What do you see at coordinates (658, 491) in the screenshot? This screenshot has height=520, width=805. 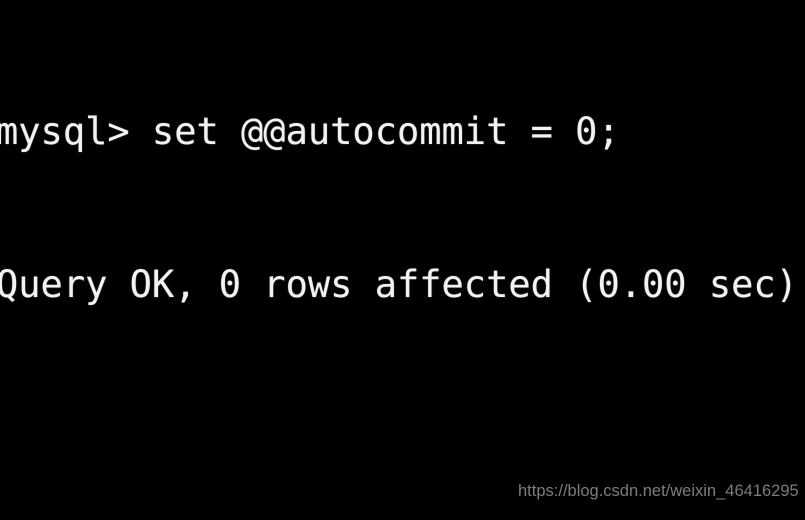 I see `watermark-url: https://blog.csdn.net/weixin_46416295` at bounding box center [658, 491].